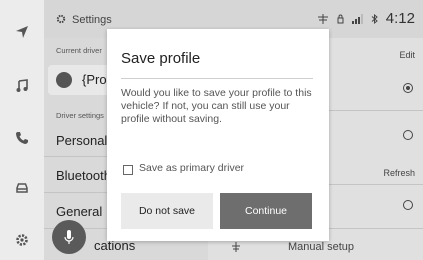  What do you see at coordinates (22, 240) in the screenshot?
I see `settings-gear-icon` at bounding box center [22, 240].